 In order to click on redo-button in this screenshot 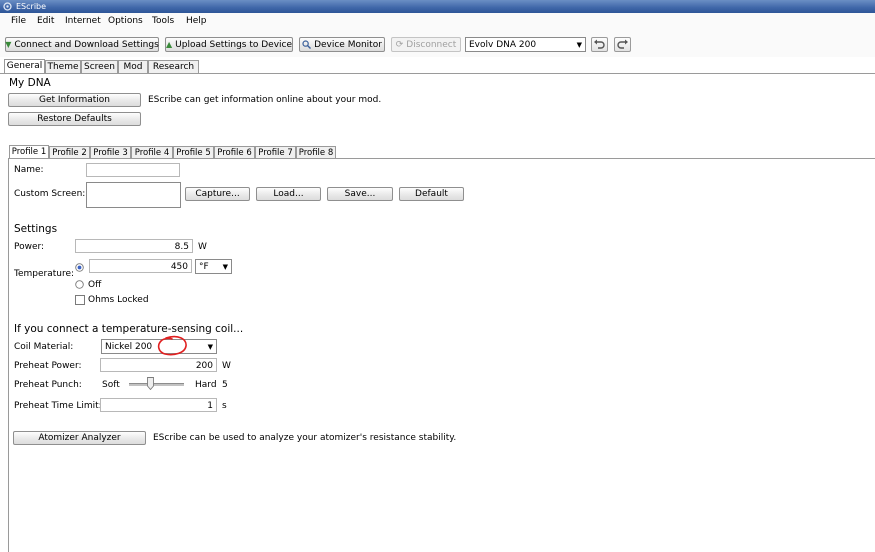, I will do `click(622, 44)`.